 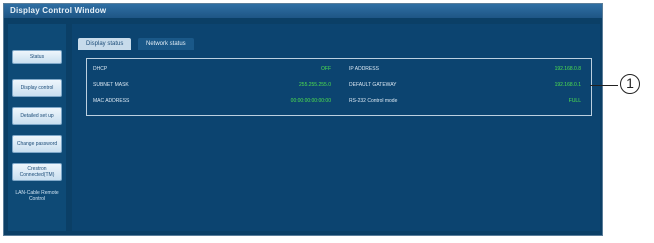 I want to click on detailed-setup-button: Detailed set up, so click(x=37, y=116).